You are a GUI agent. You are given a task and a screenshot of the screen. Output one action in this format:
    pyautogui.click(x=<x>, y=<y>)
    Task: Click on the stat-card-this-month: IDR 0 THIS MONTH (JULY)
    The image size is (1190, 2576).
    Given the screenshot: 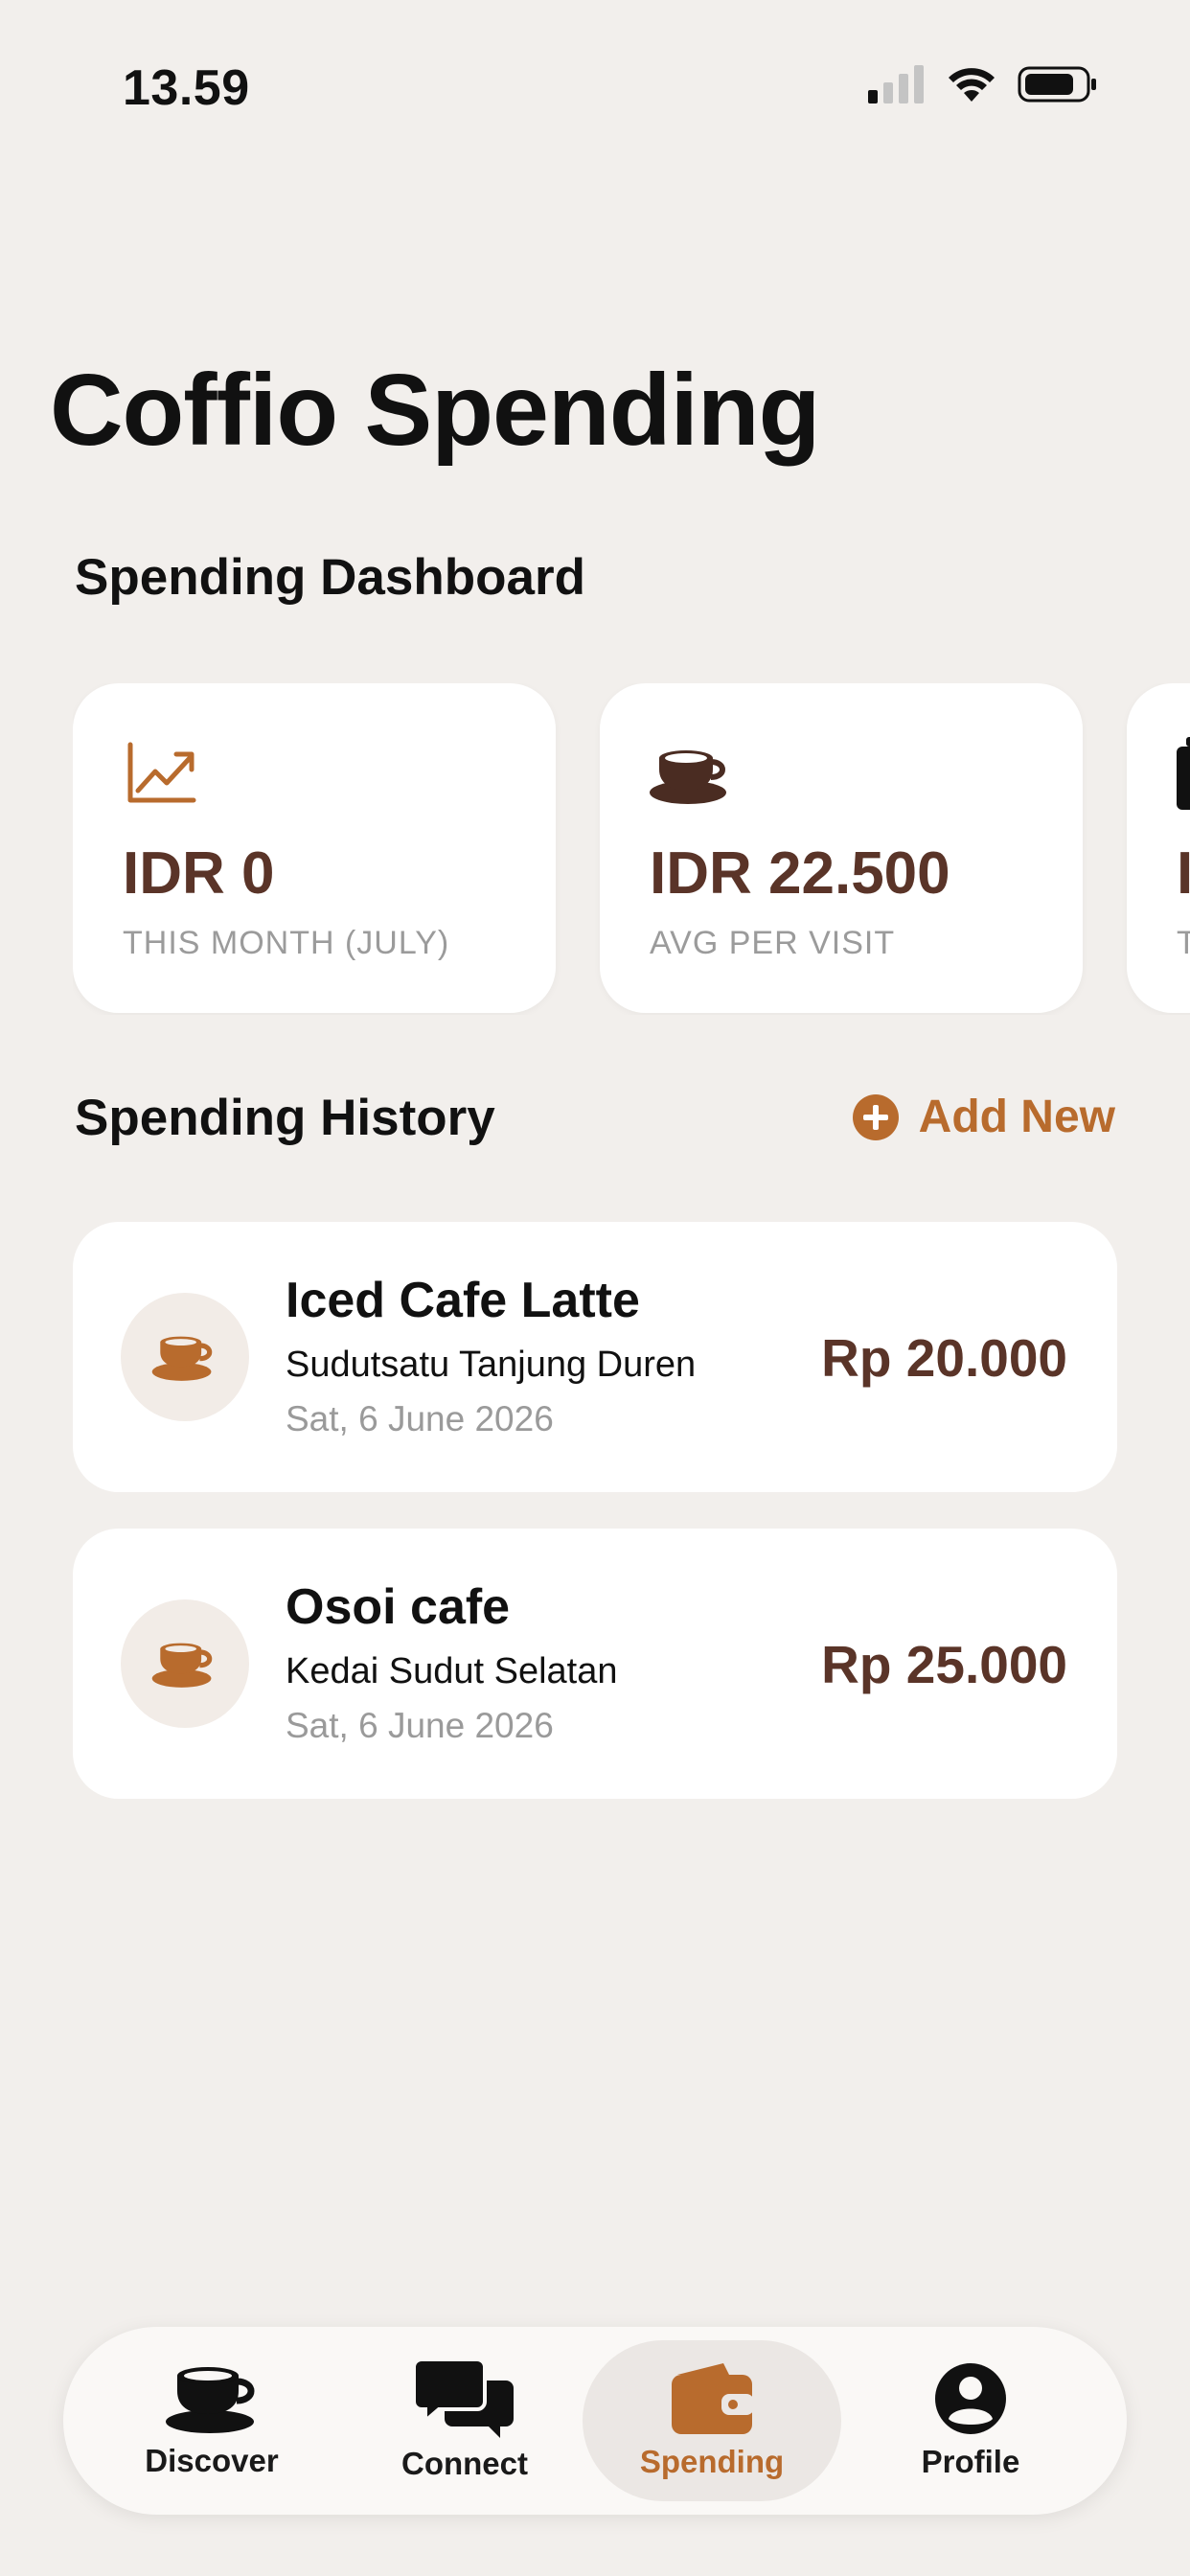 What is the action you would take?
    pyautogui.click(x=315, y=848)
    